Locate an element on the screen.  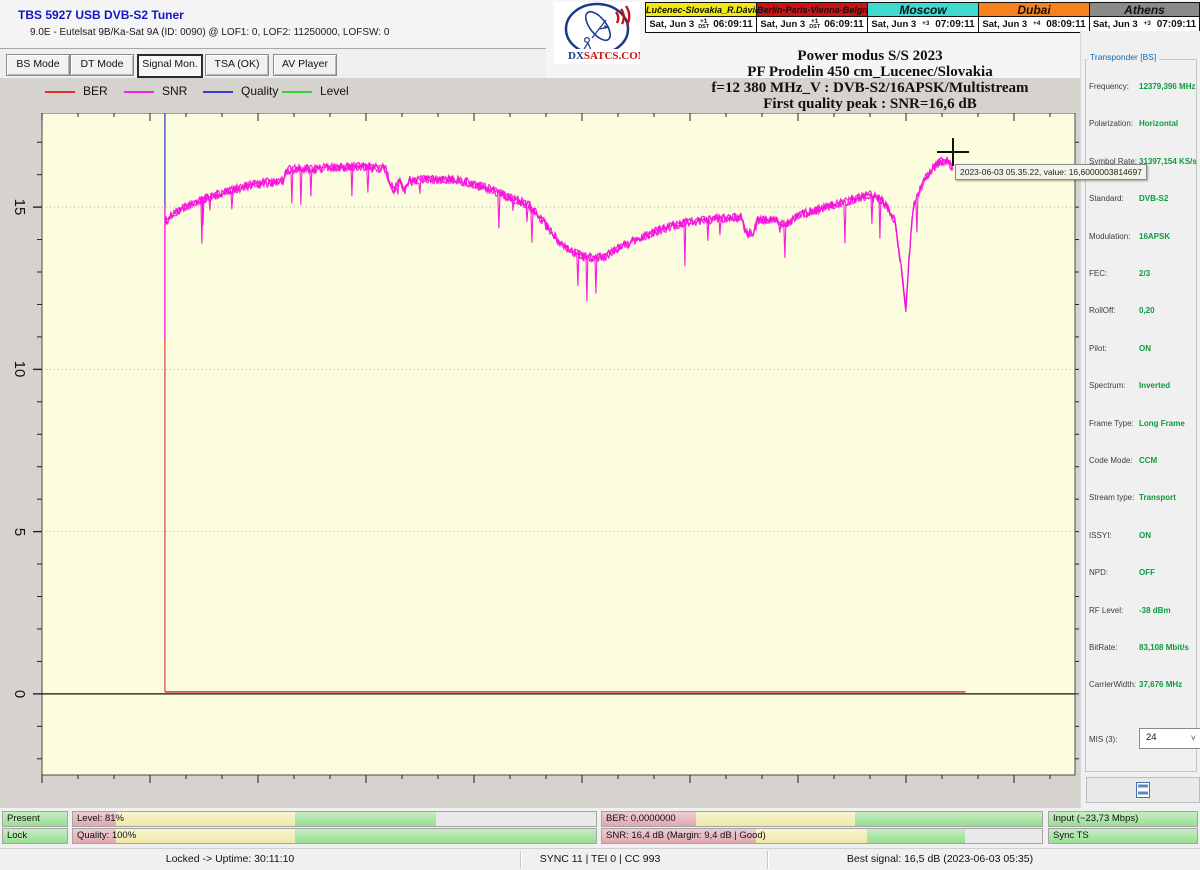
legend-item-level: Level is located at coordinates (319, 92).